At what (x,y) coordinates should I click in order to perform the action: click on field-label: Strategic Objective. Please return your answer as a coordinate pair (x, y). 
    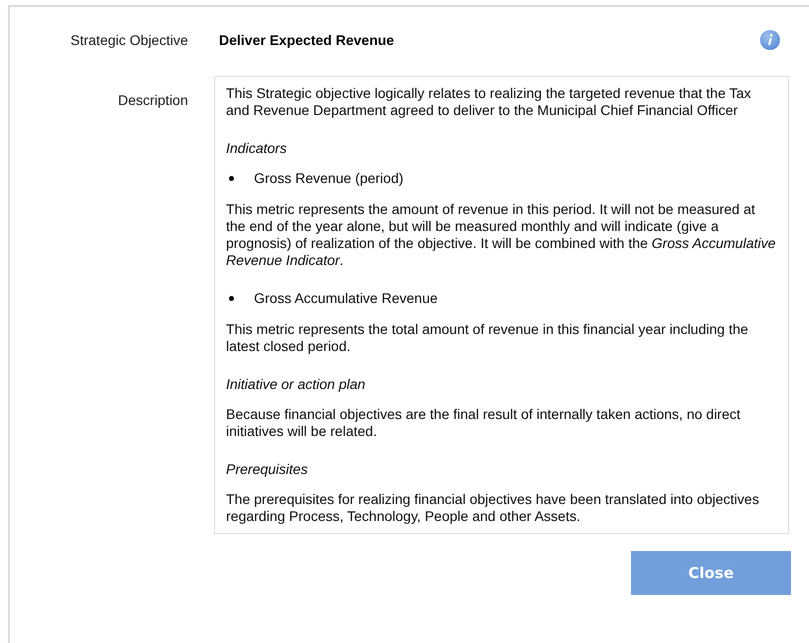
    Looking at the image, I should click on (129, 40).